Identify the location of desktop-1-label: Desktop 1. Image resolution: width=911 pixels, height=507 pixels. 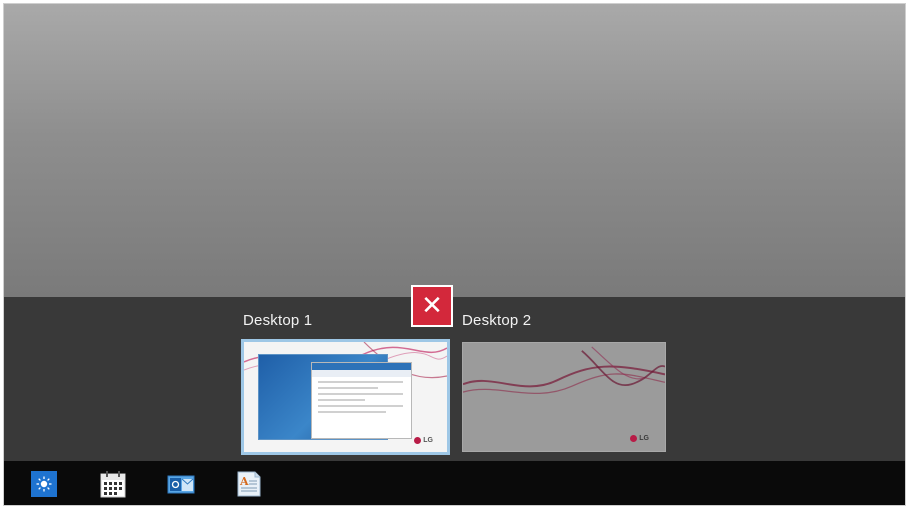
(278, 320).